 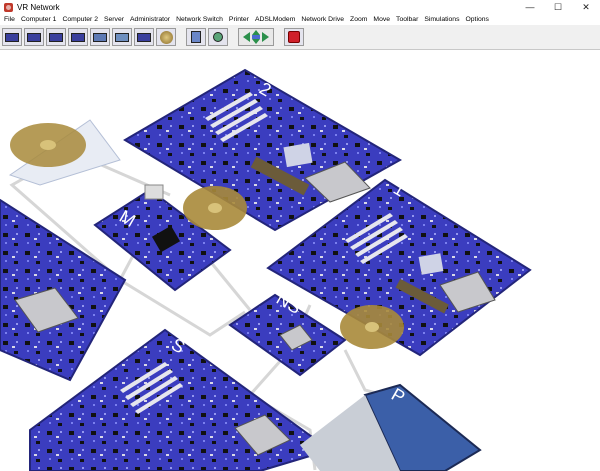 I want to click on zoom-out-button, so click(x=218, y=37).